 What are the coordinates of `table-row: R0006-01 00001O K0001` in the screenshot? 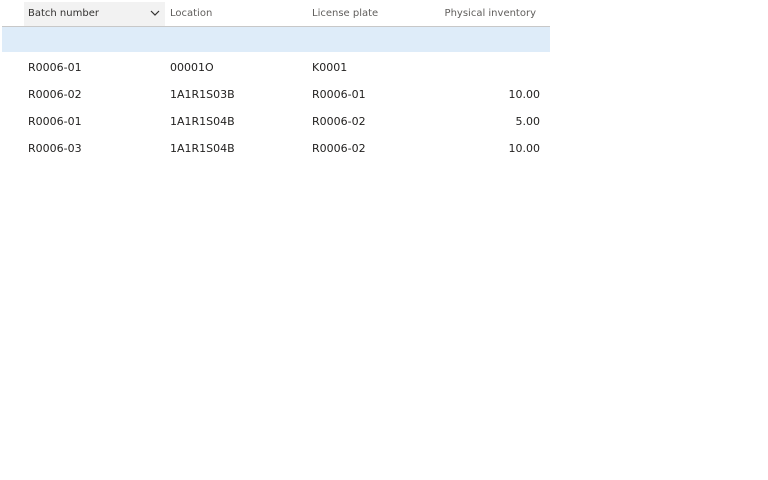 It's located at (276, 67).